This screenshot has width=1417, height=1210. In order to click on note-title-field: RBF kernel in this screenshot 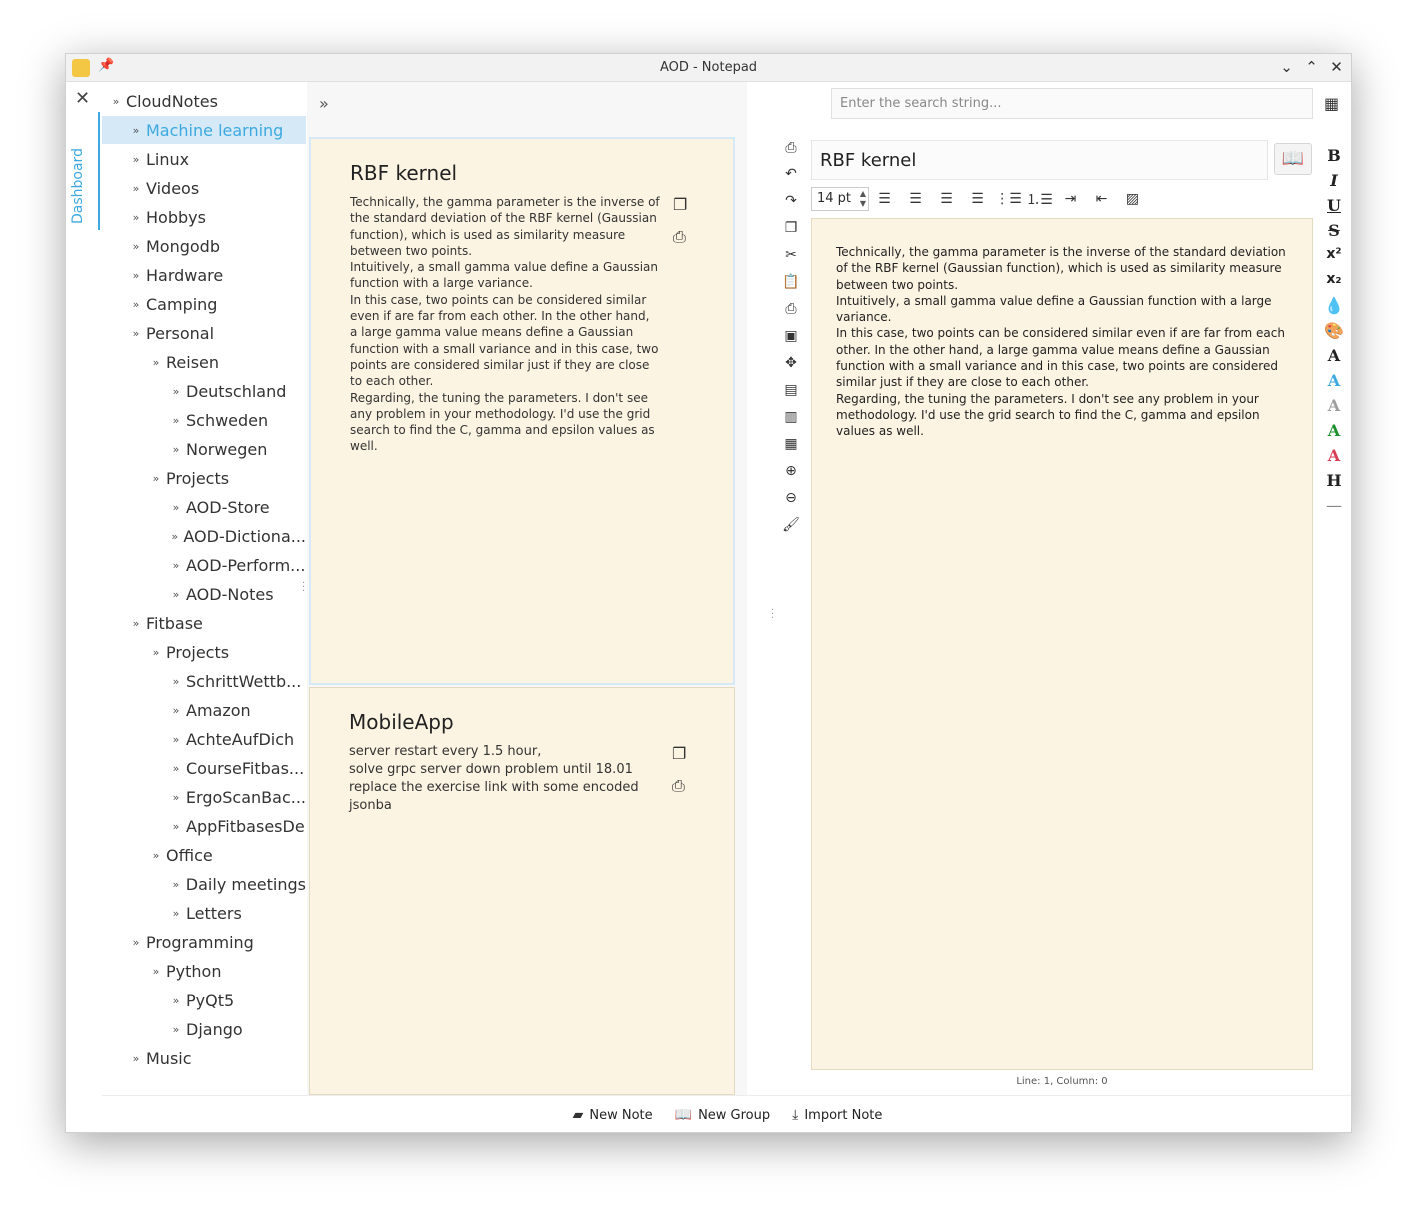, I will do `click(1039, 160)`.